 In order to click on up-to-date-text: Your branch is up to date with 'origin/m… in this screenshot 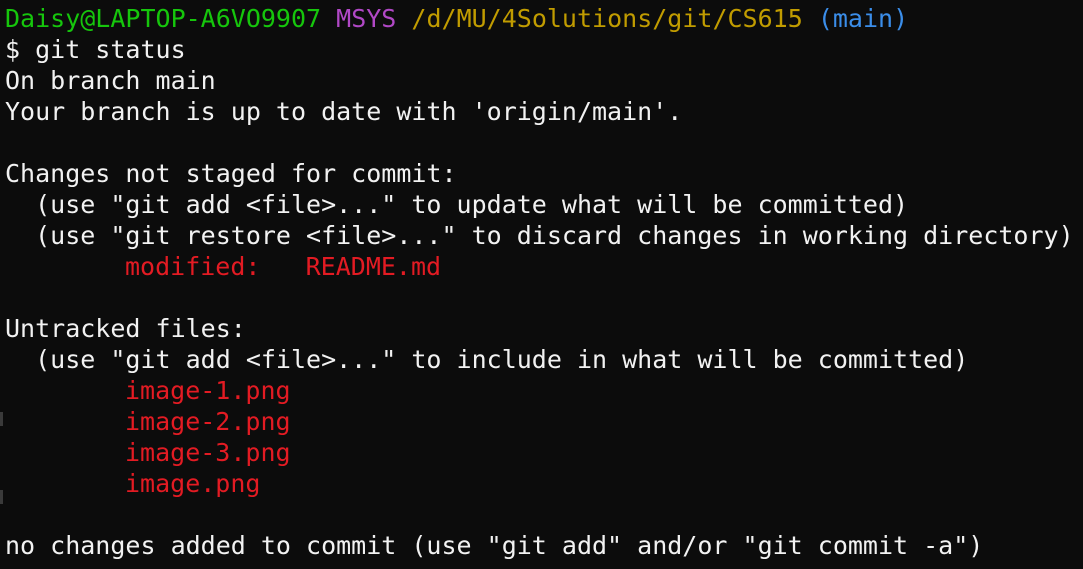, I will do `click(344, 111)`.